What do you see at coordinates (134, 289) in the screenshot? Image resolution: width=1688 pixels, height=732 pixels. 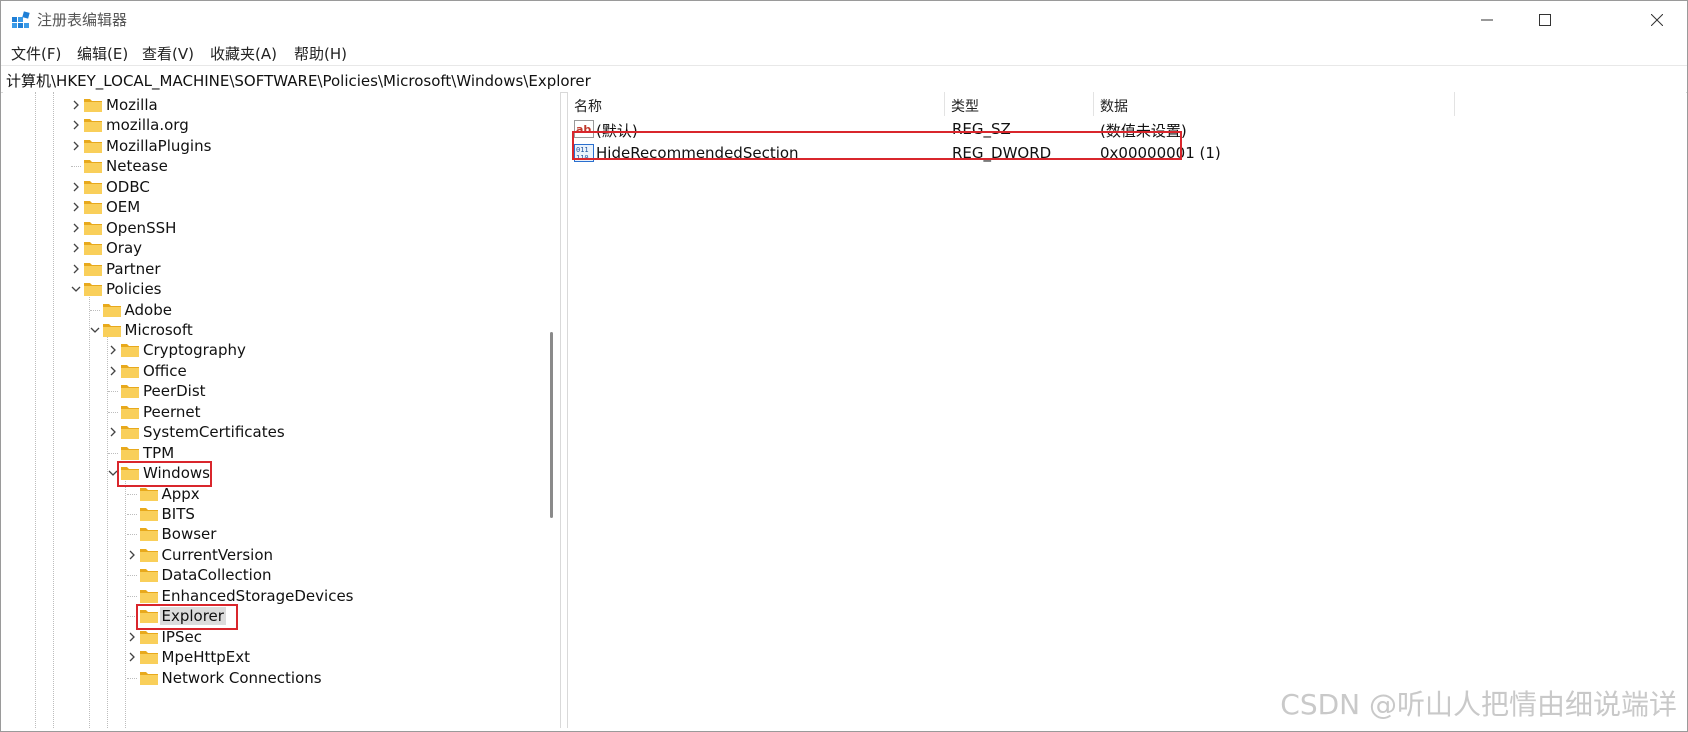 I see `tree-item-label: Policies` at bounding box center [134, 289].